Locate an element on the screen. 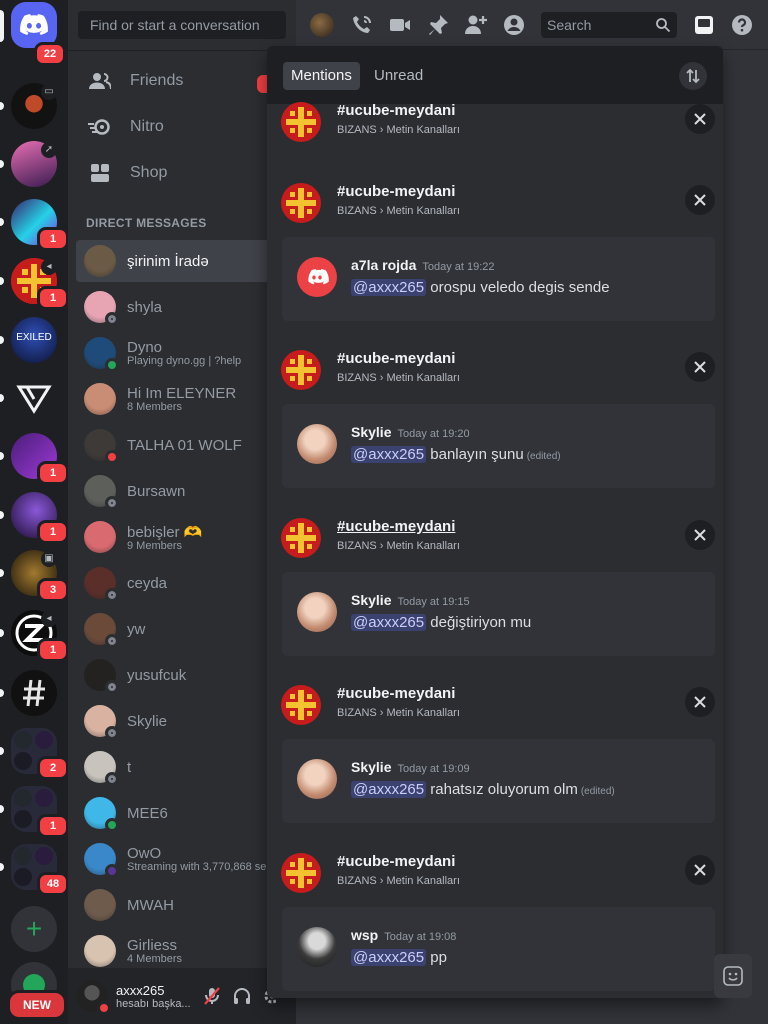 The height and width of the screenshot is (1024, 768). dm-item: yw is located at coordinates (186, 629).